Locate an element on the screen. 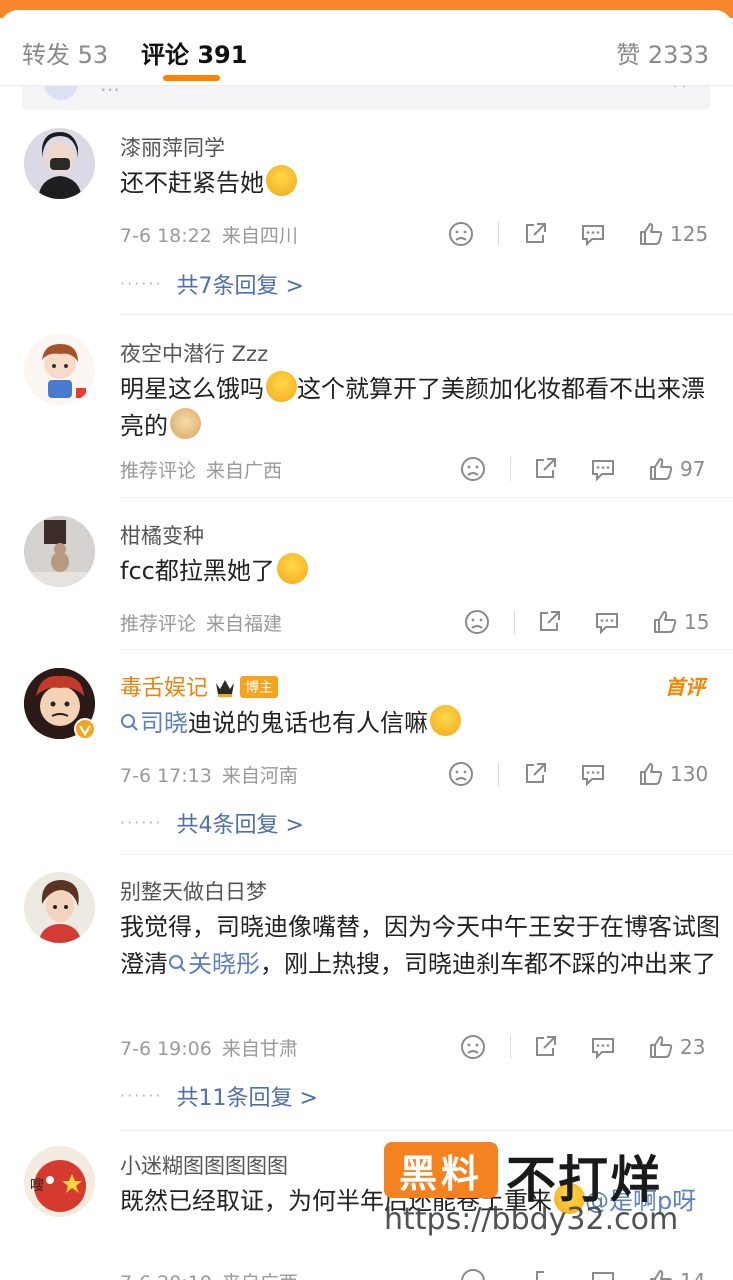 The height and width of the screenshot is (1280, 733). comment-text: fcc都拉黑她了 is located at coordinates (420, 571).